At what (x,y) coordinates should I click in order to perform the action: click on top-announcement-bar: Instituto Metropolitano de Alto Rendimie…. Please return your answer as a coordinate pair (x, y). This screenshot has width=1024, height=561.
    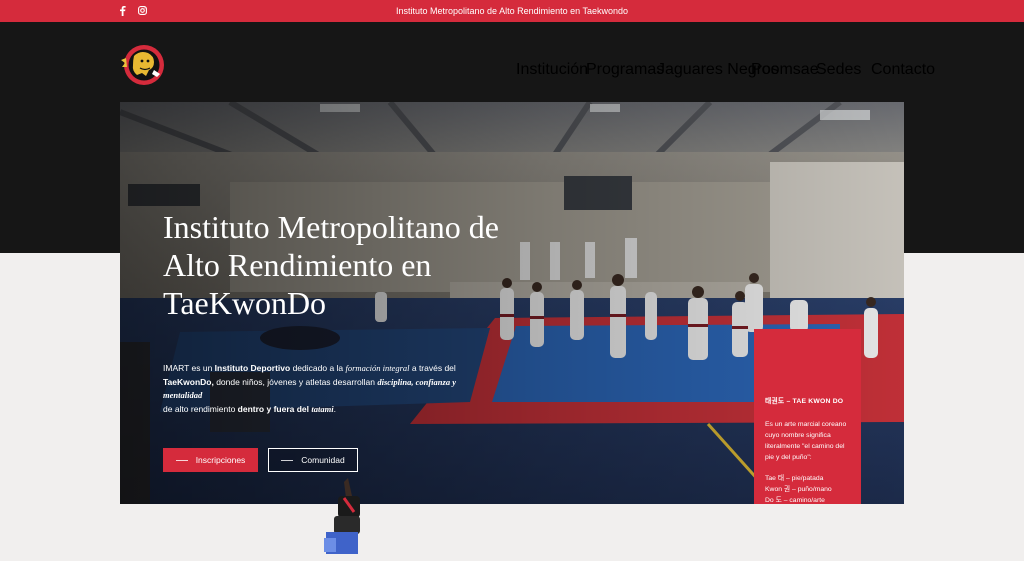
    Looking at the image, I should click on (512, 11).